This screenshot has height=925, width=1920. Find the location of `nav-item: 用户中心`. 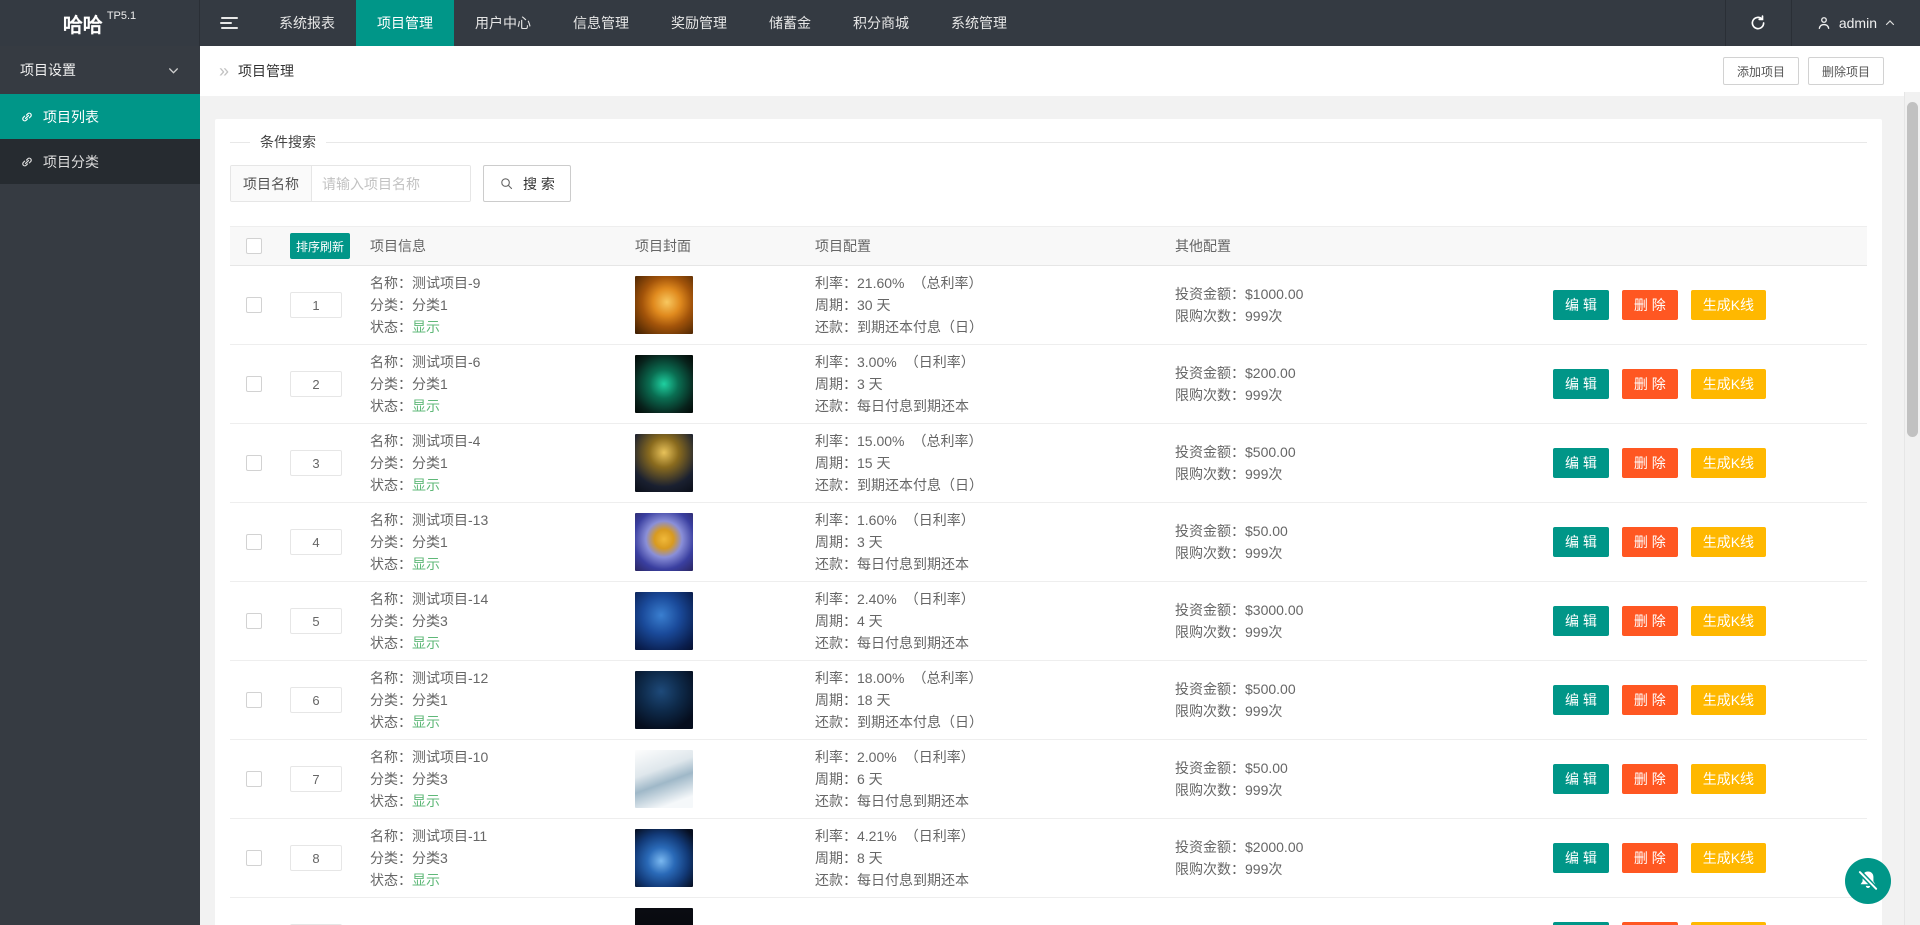

nav-item: 用户中心 is located at coordinates (503, 23).